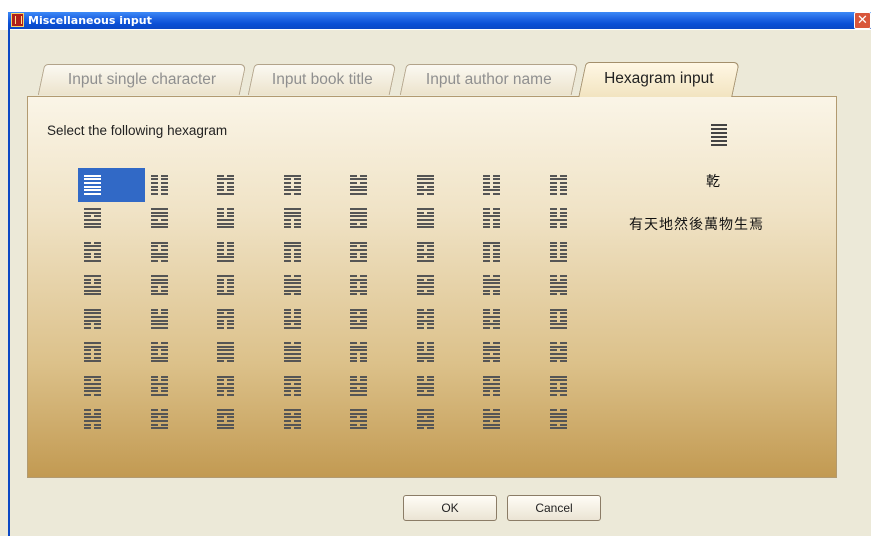  I want to click on hexagram-description: 有天地然後萬物生焉, so click(696, 225).